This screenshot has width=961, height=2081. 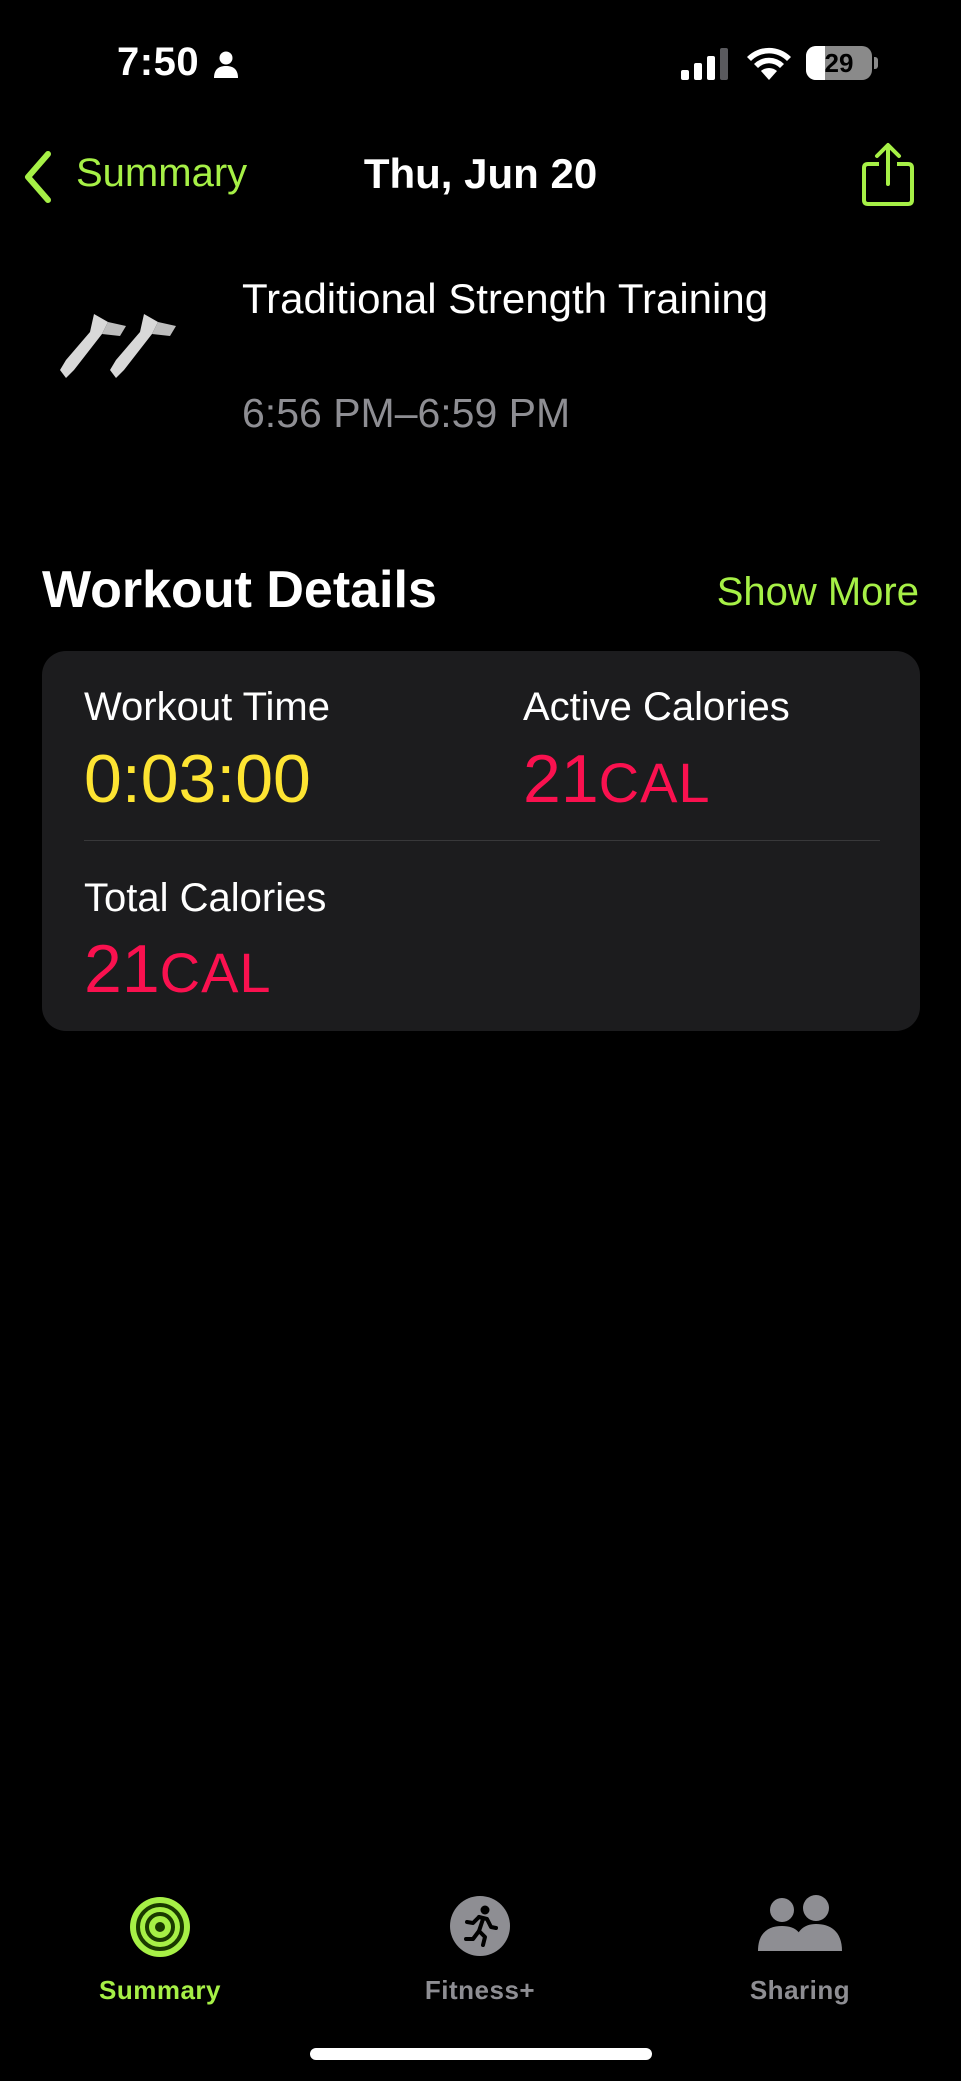 I want to click on section-title: Workout Details, so click(x=239, y=590).